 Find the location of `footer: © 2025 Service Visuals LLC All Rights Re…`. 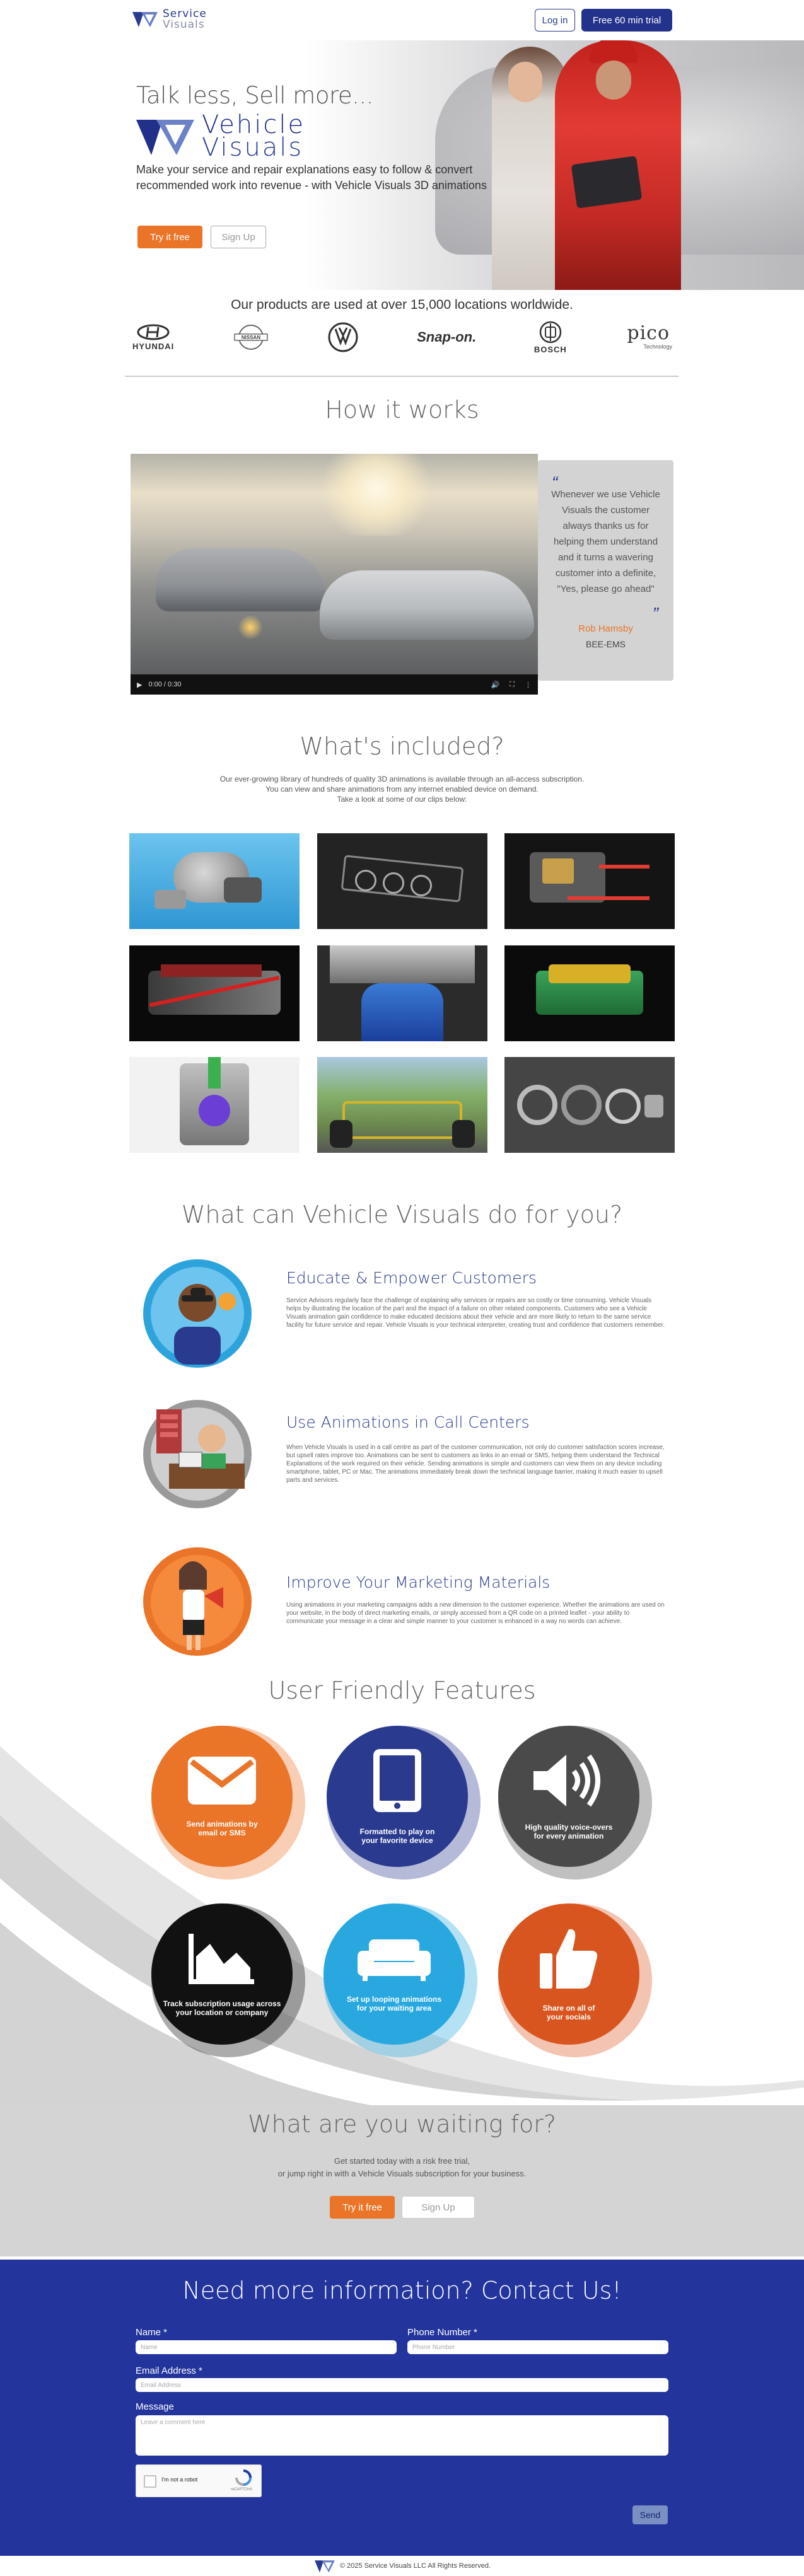

footer: © 2025 Service Visuals LLC All Rights Re… is located at coordinates (402, 2566).